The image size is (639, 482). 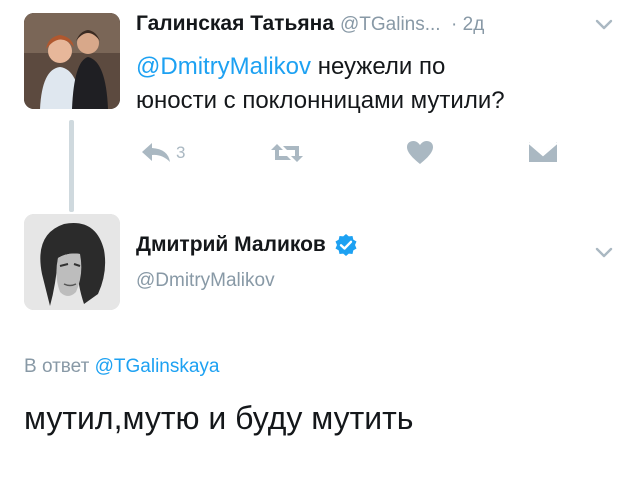 I want to click on tweet1-mention-link: @DmitryMalikov, so click(x=223, y=66).